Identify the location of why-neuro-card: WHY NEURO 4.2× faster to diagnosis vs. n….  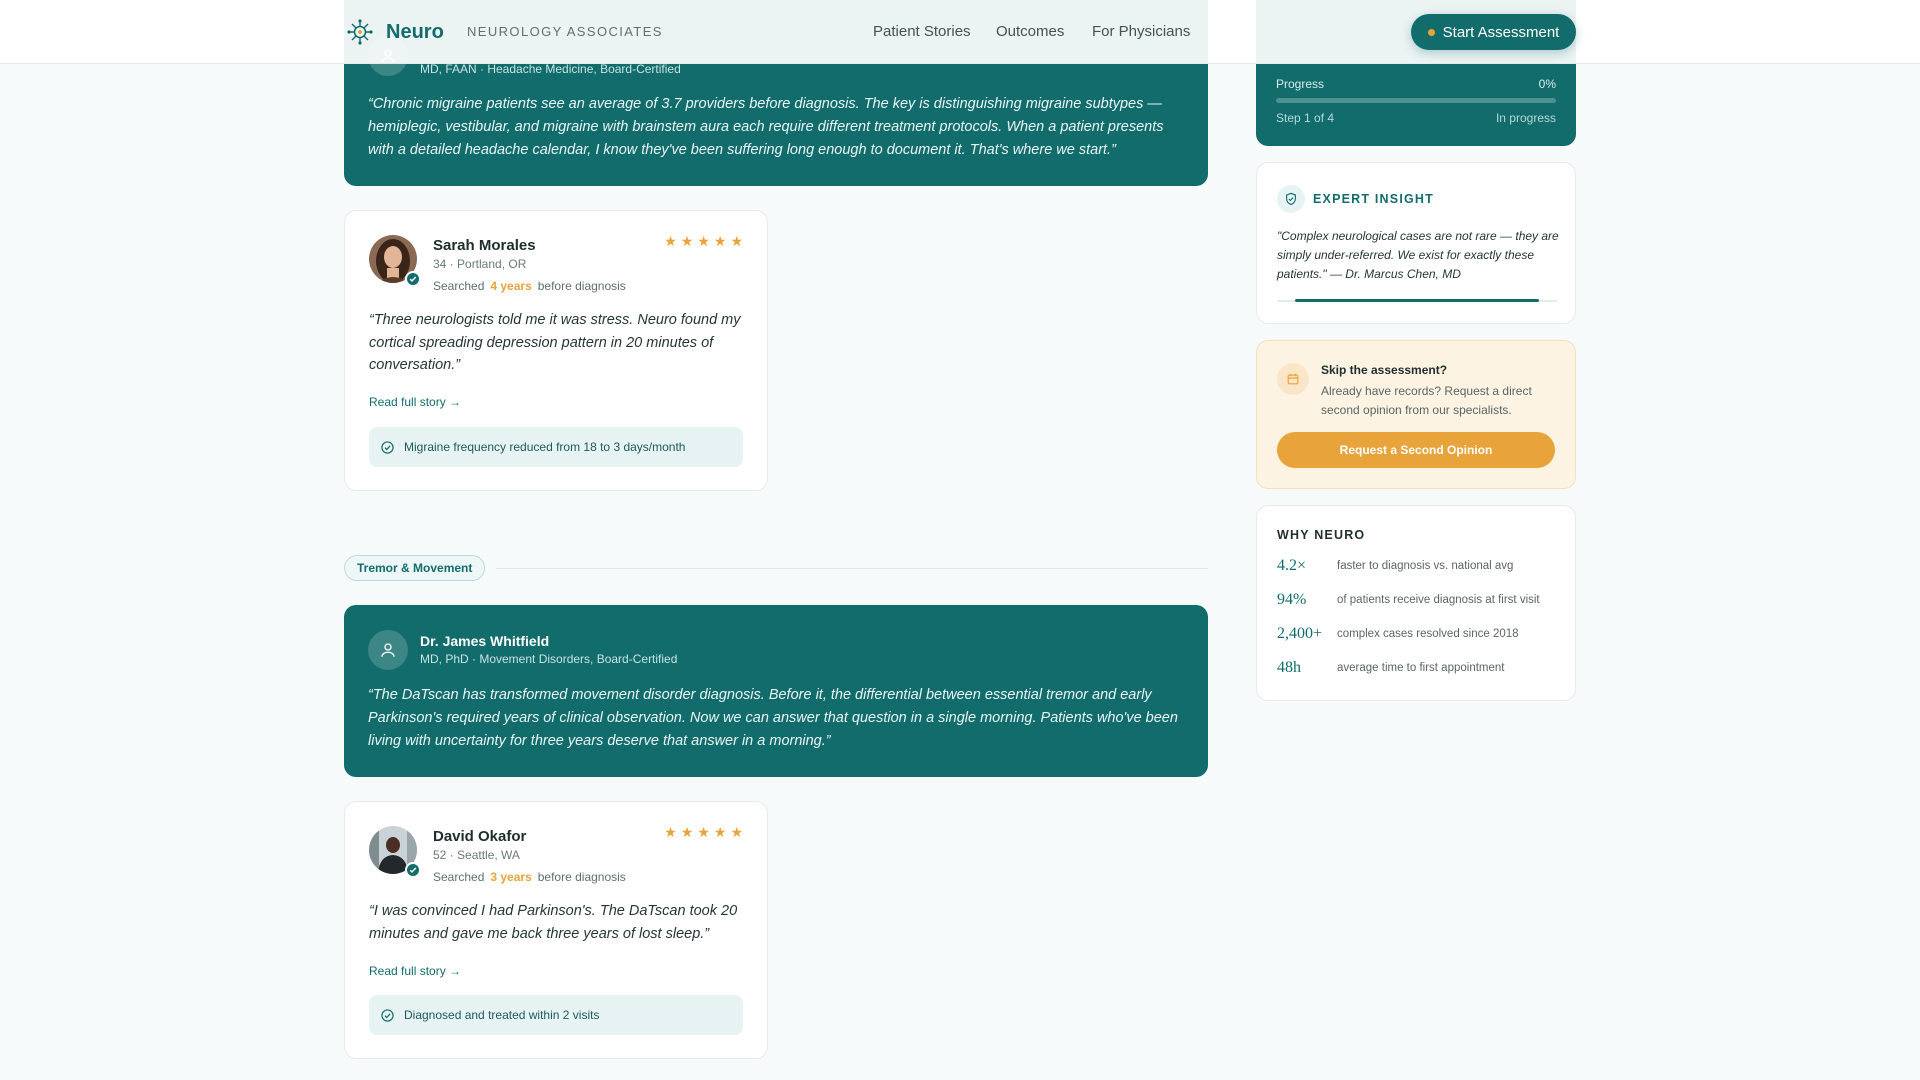
(1416, 603).